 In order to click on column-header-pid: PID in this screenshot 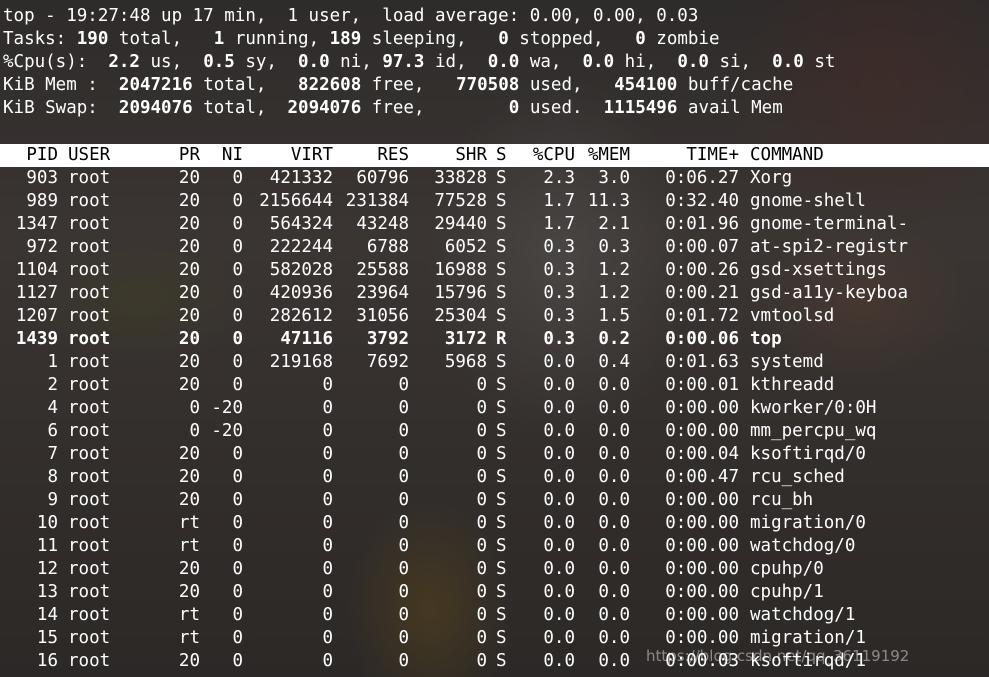, I will do `click(29, 155)`.